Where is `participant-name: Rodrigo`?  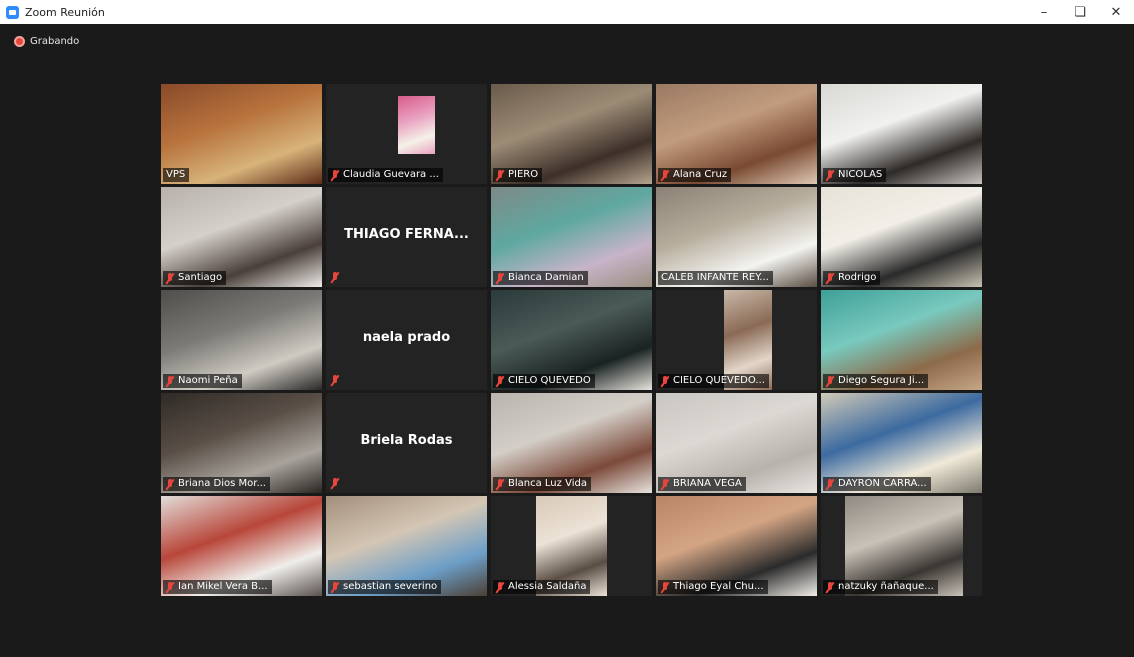 participant-name: Rodrigo is located at coordinates (857, 277).